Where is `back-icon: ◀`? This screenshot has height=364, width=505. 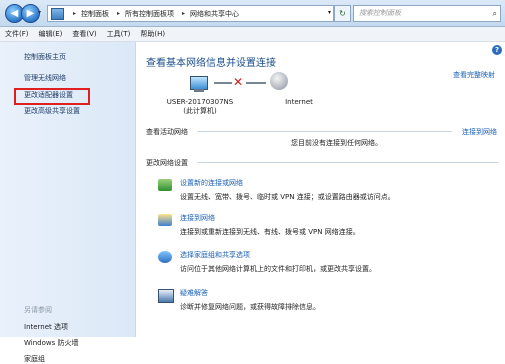 back-icon: ◀ is located at coordinates (14, 13).